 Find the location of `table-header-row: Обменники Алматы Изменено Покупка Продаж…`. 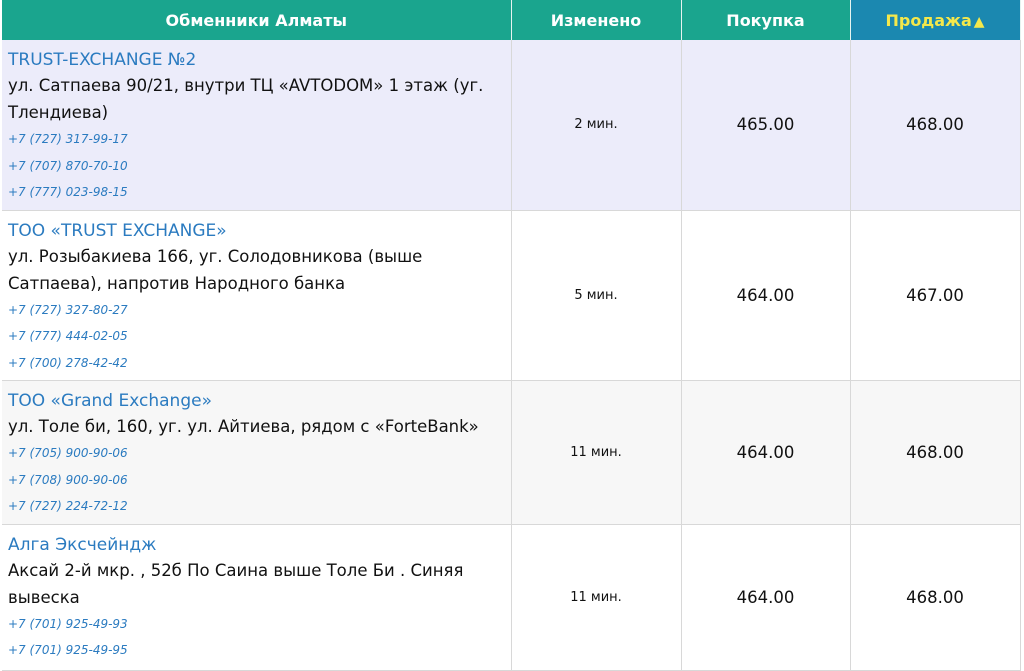

table-header-row: Обменники Алматы Изменено Покупка Продаж… is located at coordinates (511, 20).